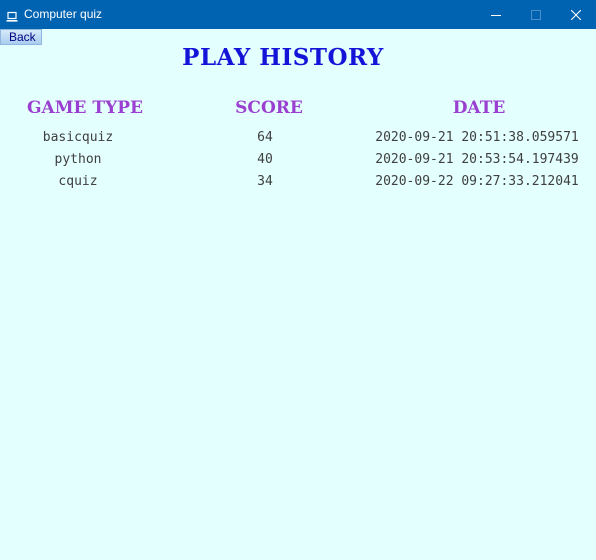  Describe the element at coordinates (85, 108) in the screenshot. I see `column-header-game-type: GAME TYPE` at that location.